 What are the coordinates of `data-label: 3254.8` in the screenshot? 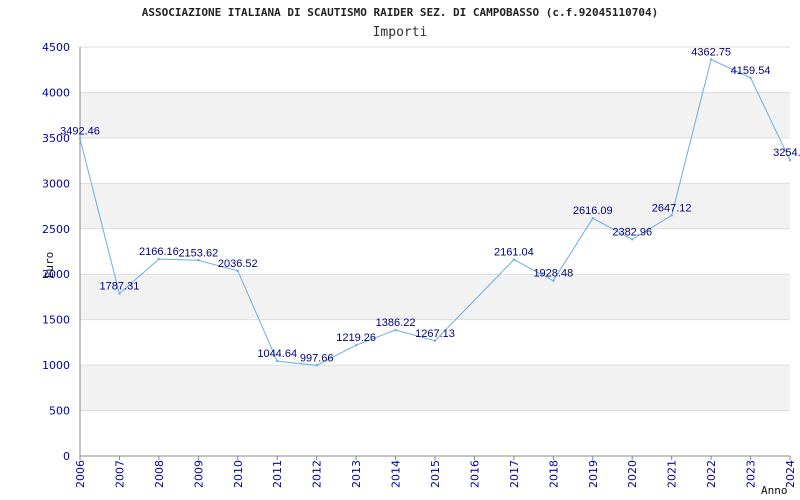 It's located at (786, 153).